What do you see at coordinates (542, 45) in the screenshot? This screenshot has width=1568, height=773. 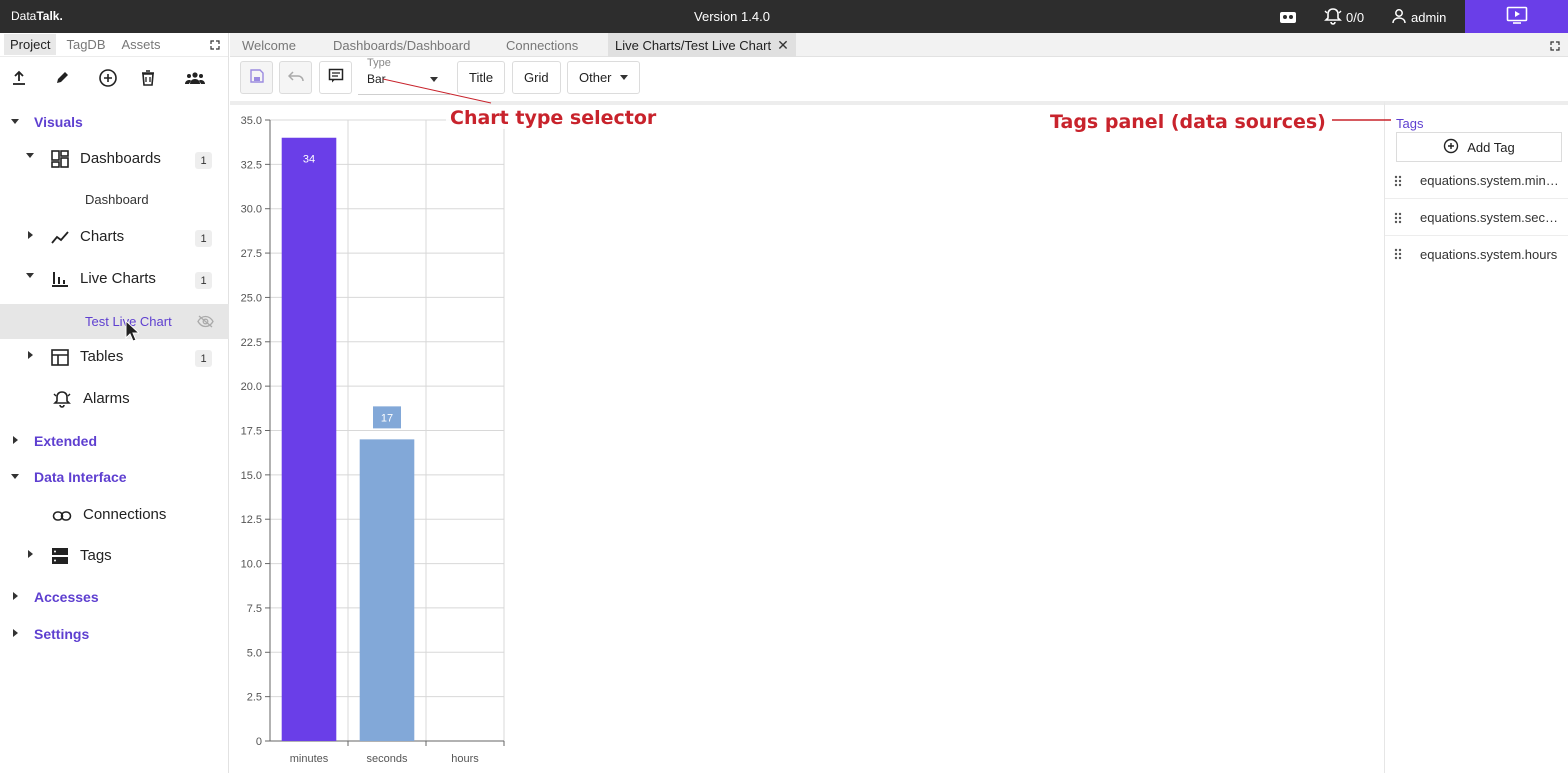 I see `tab-connections: Connections` at bounding box center [542, 45].